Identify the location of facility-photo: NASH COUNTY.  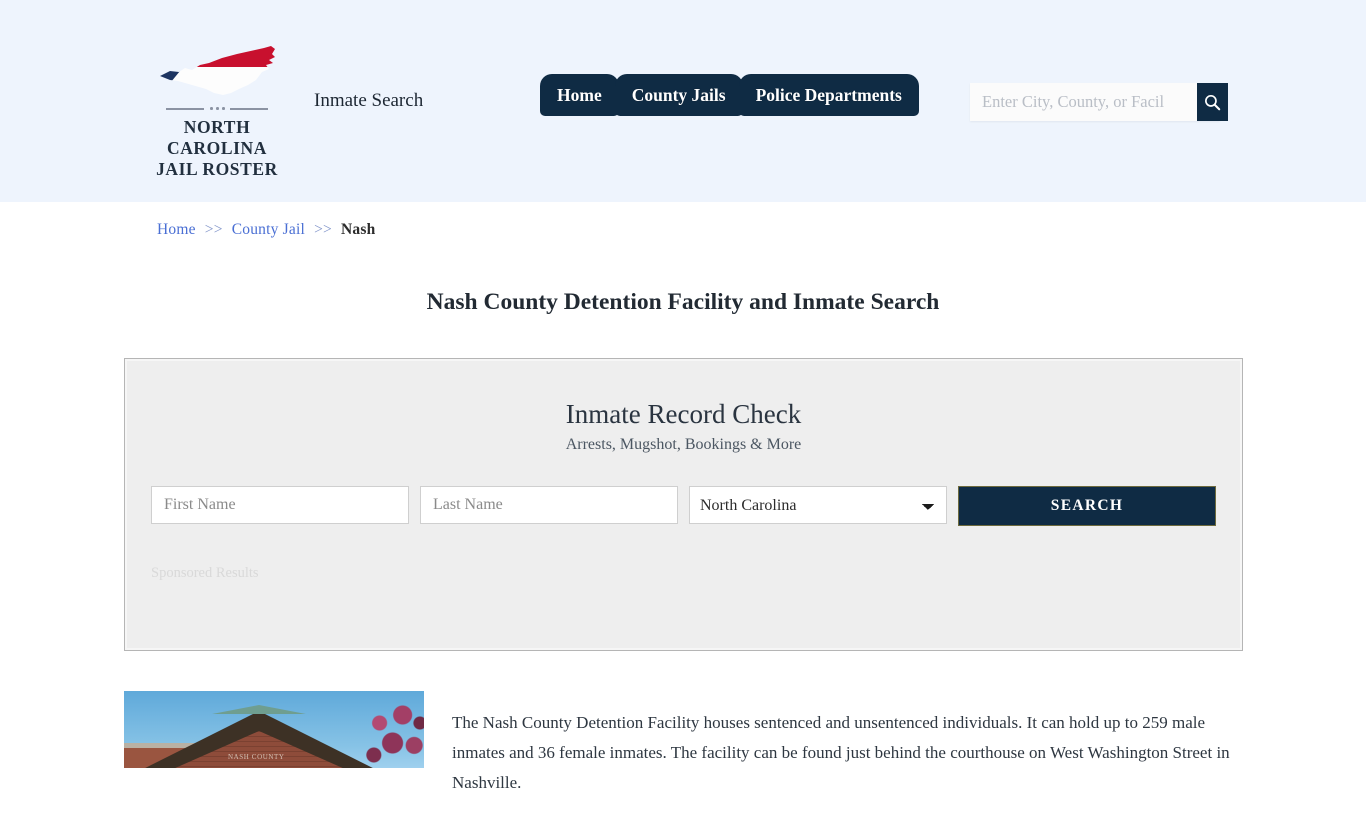
(274, 729).